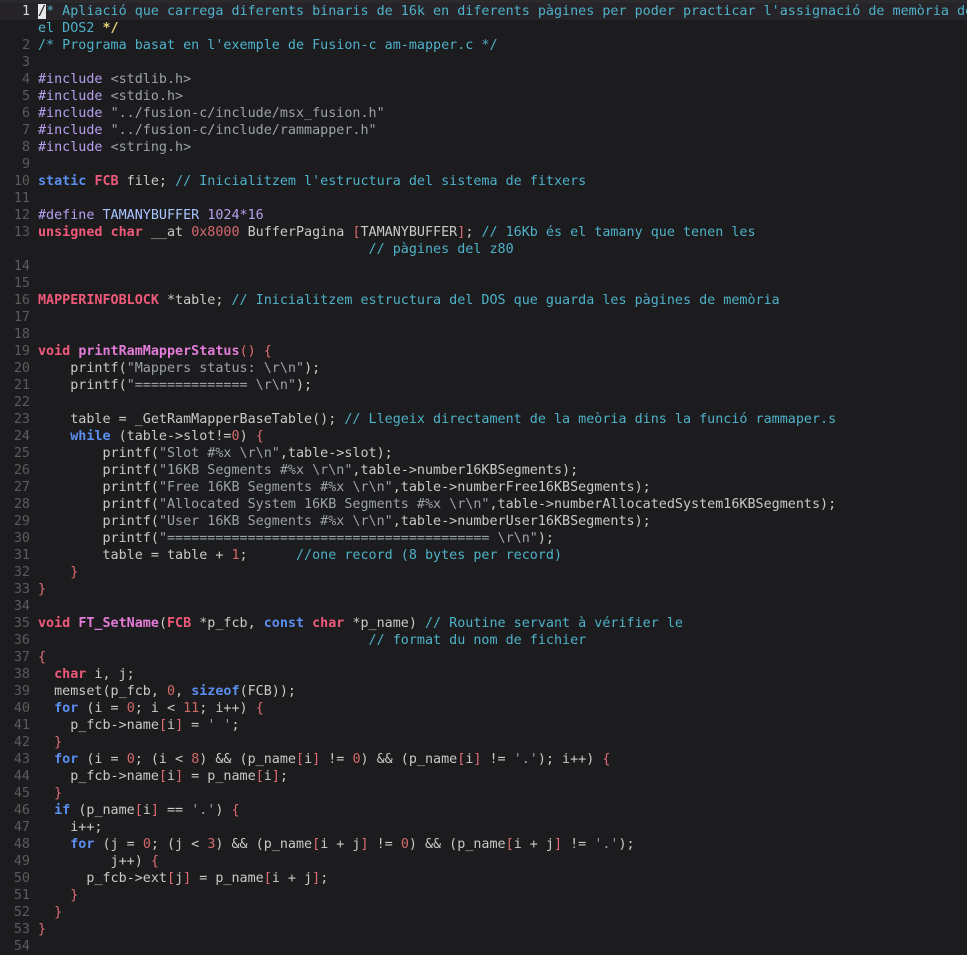  Describe the element at coordinates (483, 28) in the screenshot. I see `code-line: el DOS2 */` at that location.